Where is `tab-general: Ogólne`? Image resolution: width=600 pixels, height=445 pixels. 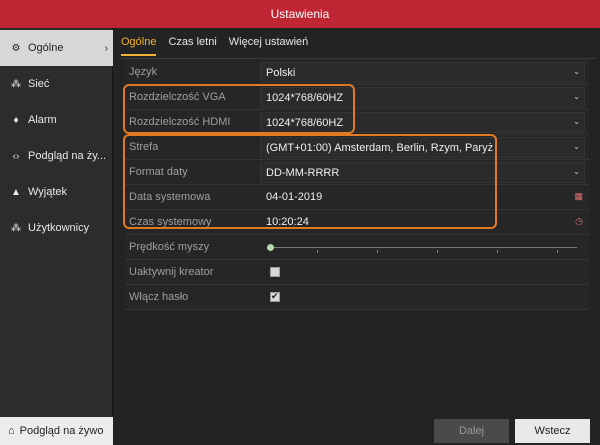
tab-general: Ogólne is located at coordinates (139, 46).